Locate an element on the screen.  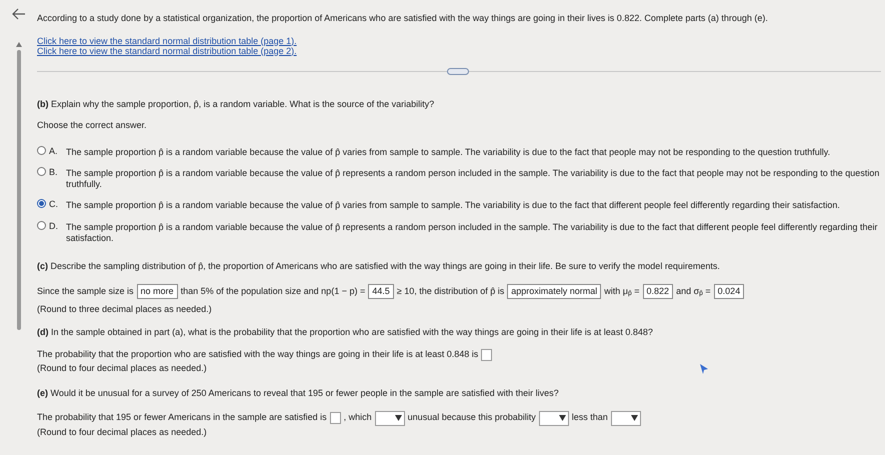
answer-text: The probability that the proportion who are satisfied with the way things are going in their life is at least 0.848 is is located at coordinates (257, 354).